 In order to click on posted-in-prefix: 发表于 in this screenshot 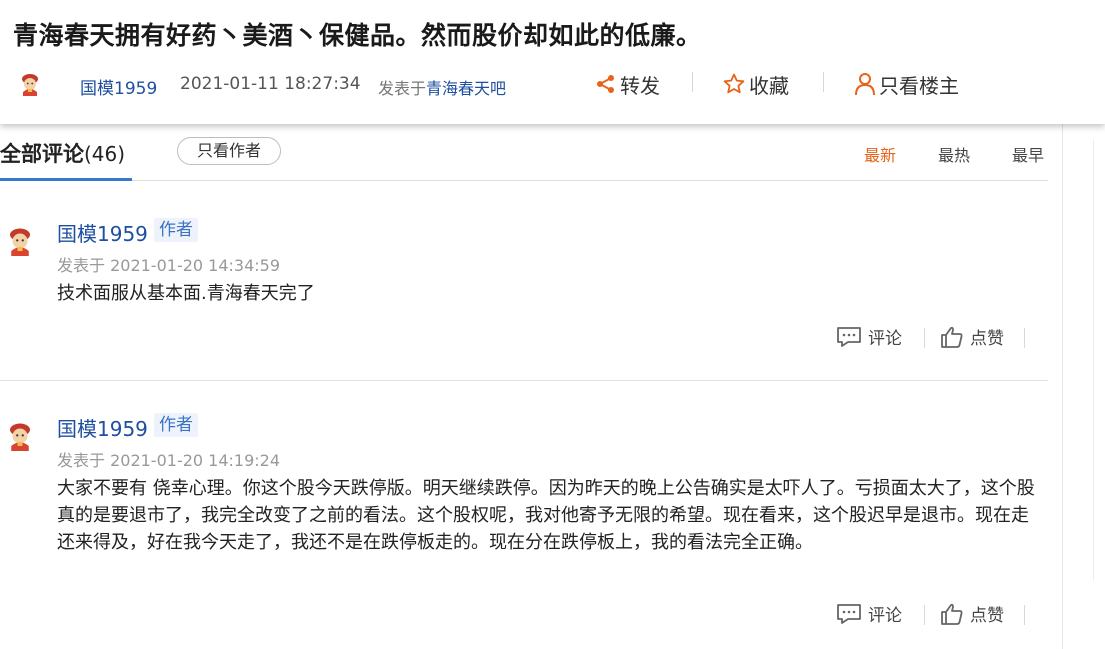, I will do `click(402, 88)`.